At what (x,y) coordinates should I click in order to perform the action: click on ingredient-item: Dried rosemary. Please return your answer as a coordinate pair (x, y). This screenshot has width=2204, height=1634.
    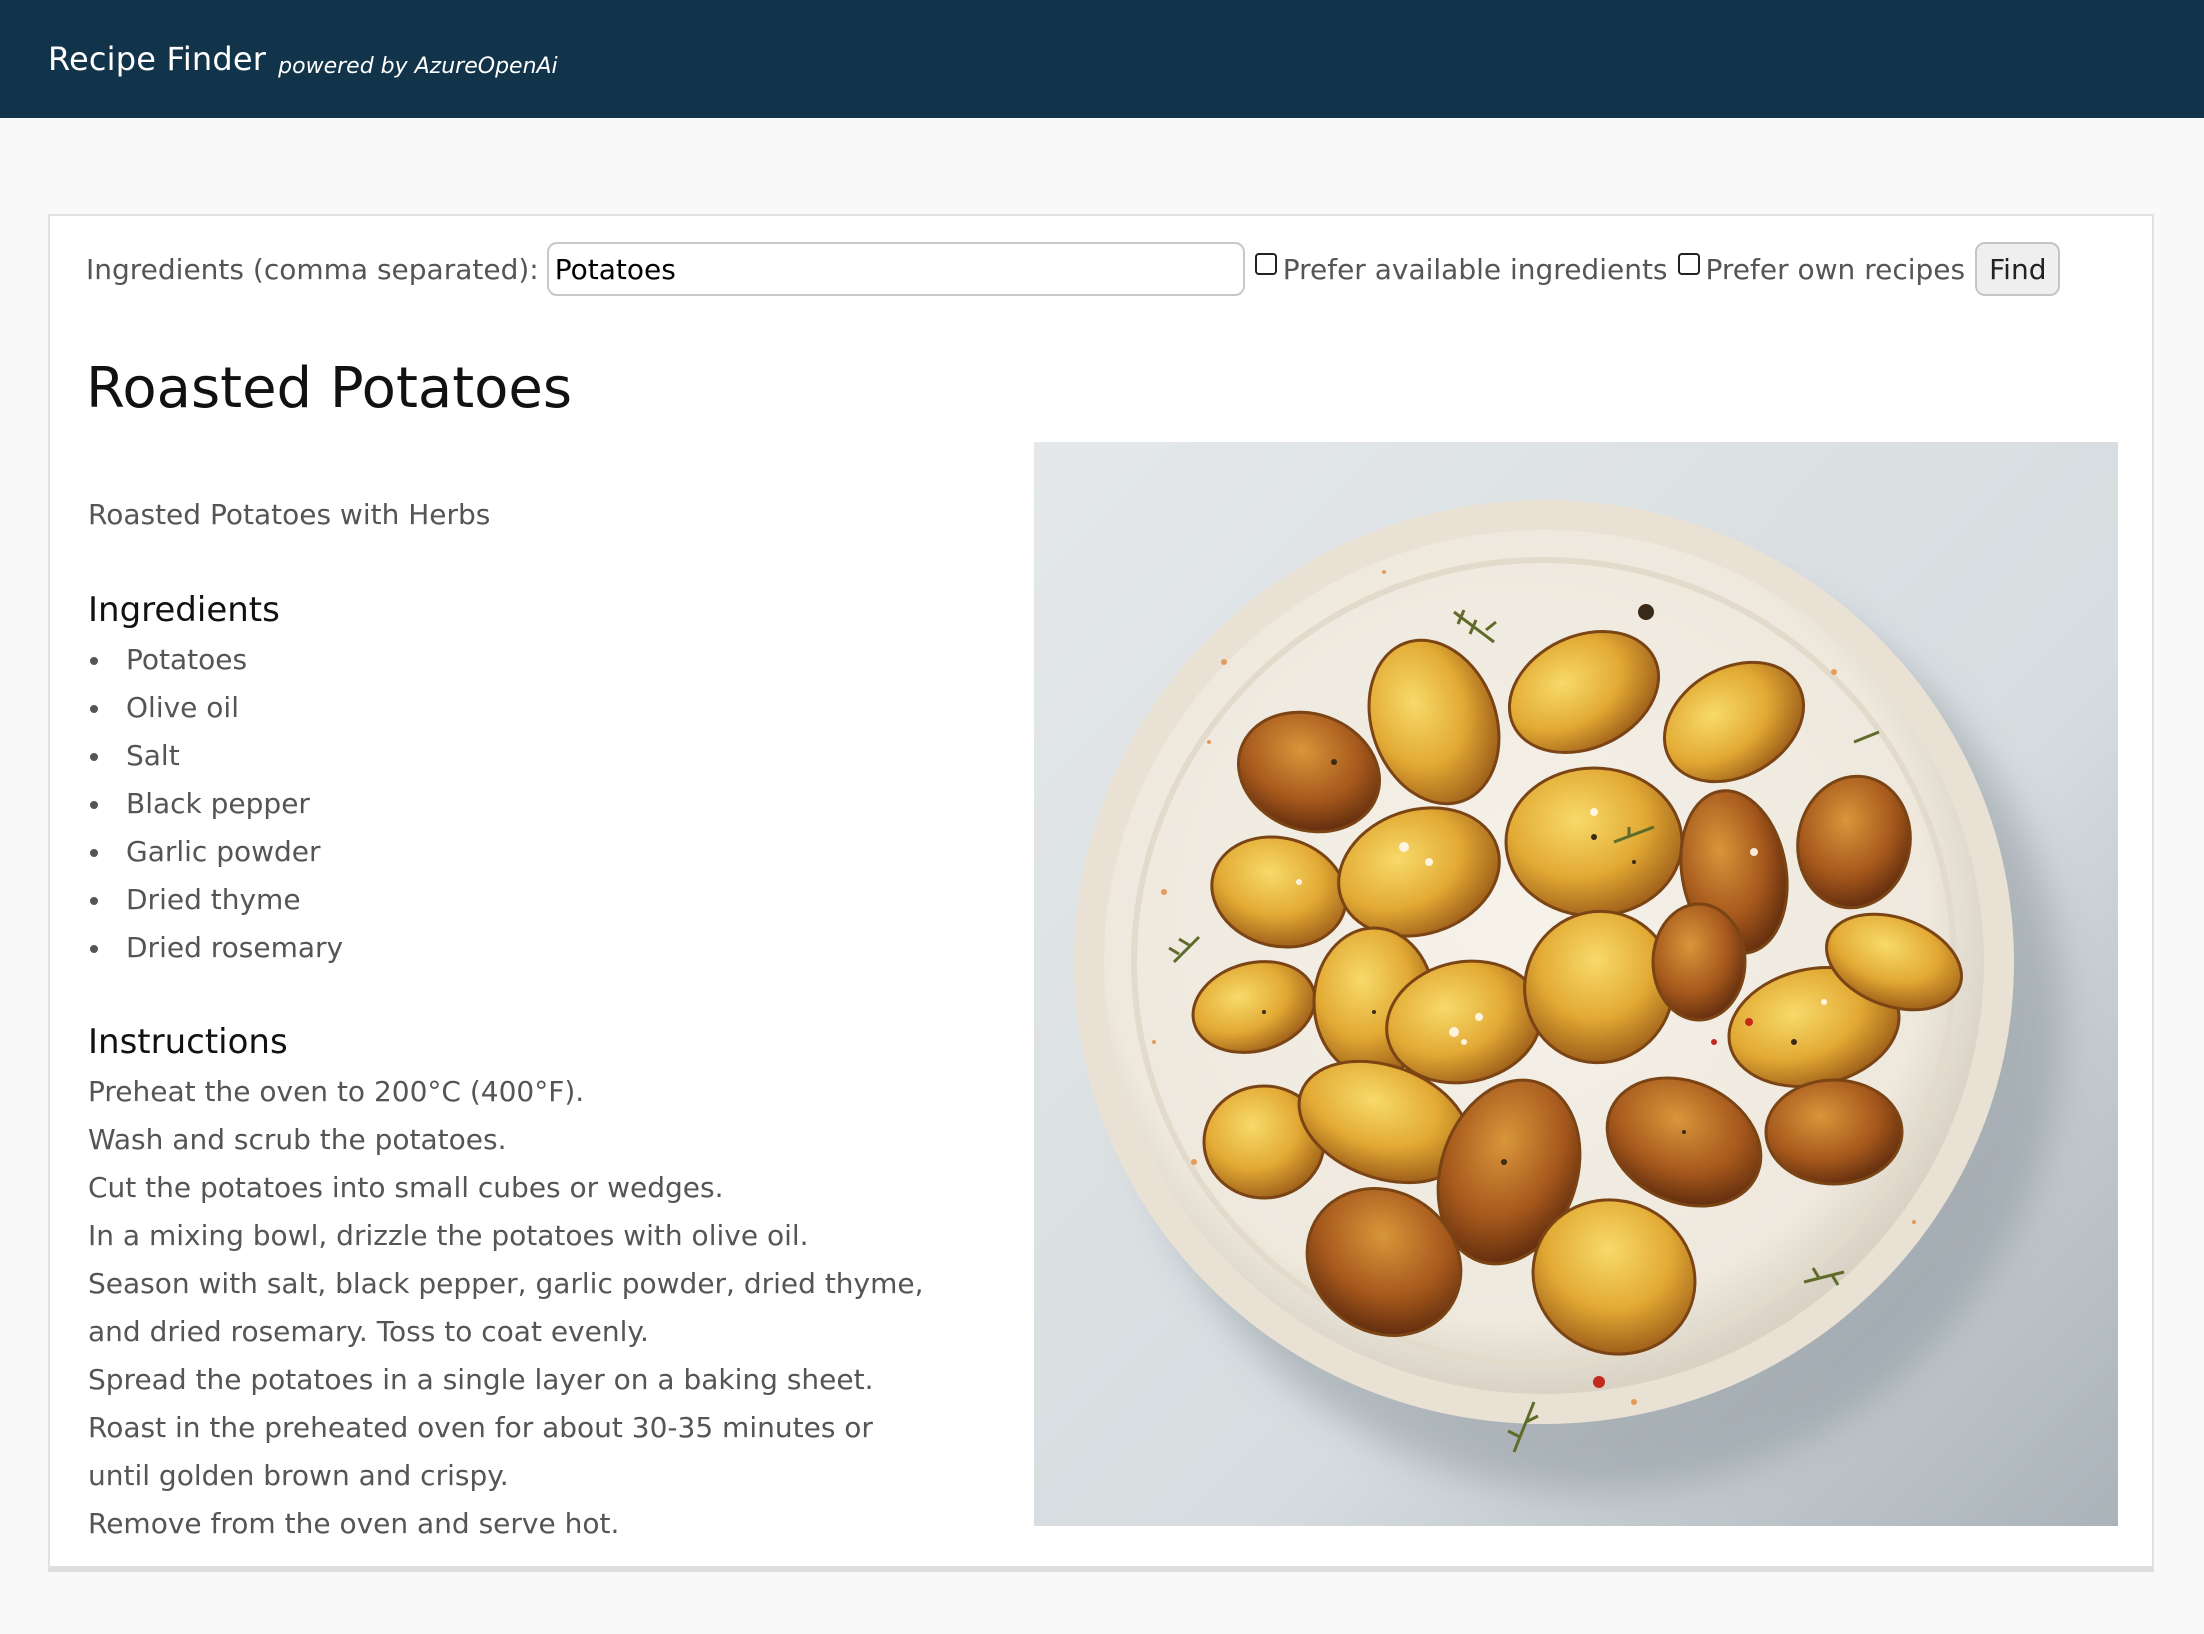
    Looking at the image, I should click on (215, 948).